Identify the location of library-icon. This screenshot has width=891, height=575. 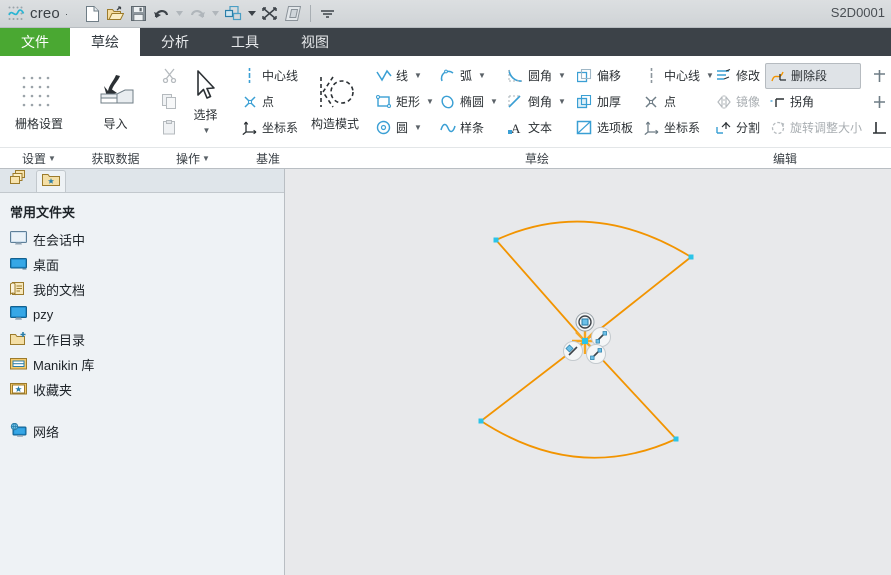
(18, 365).